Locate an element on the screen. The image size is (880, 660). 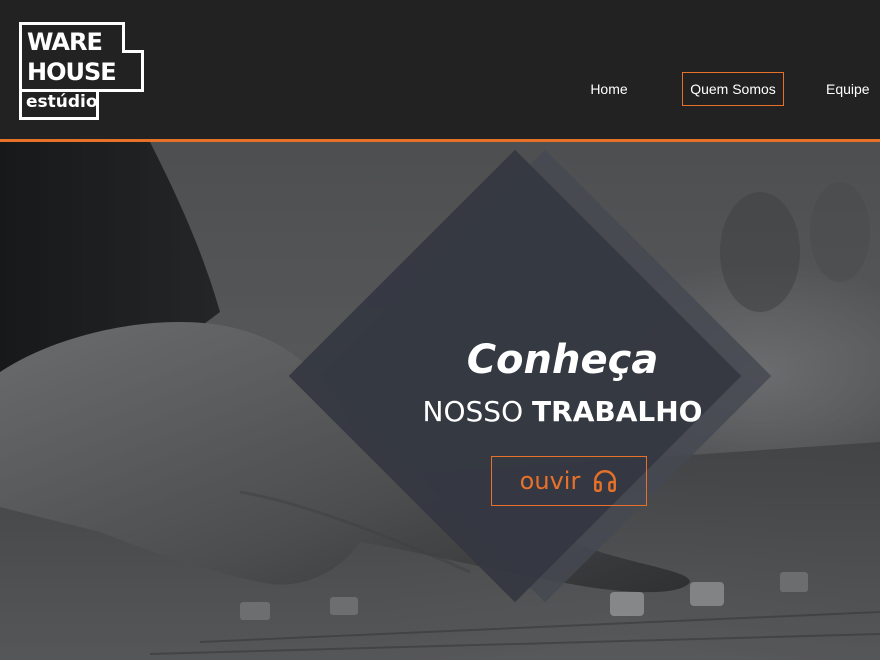
listen-button-label: ouvir is located at coordinates (550, 481).